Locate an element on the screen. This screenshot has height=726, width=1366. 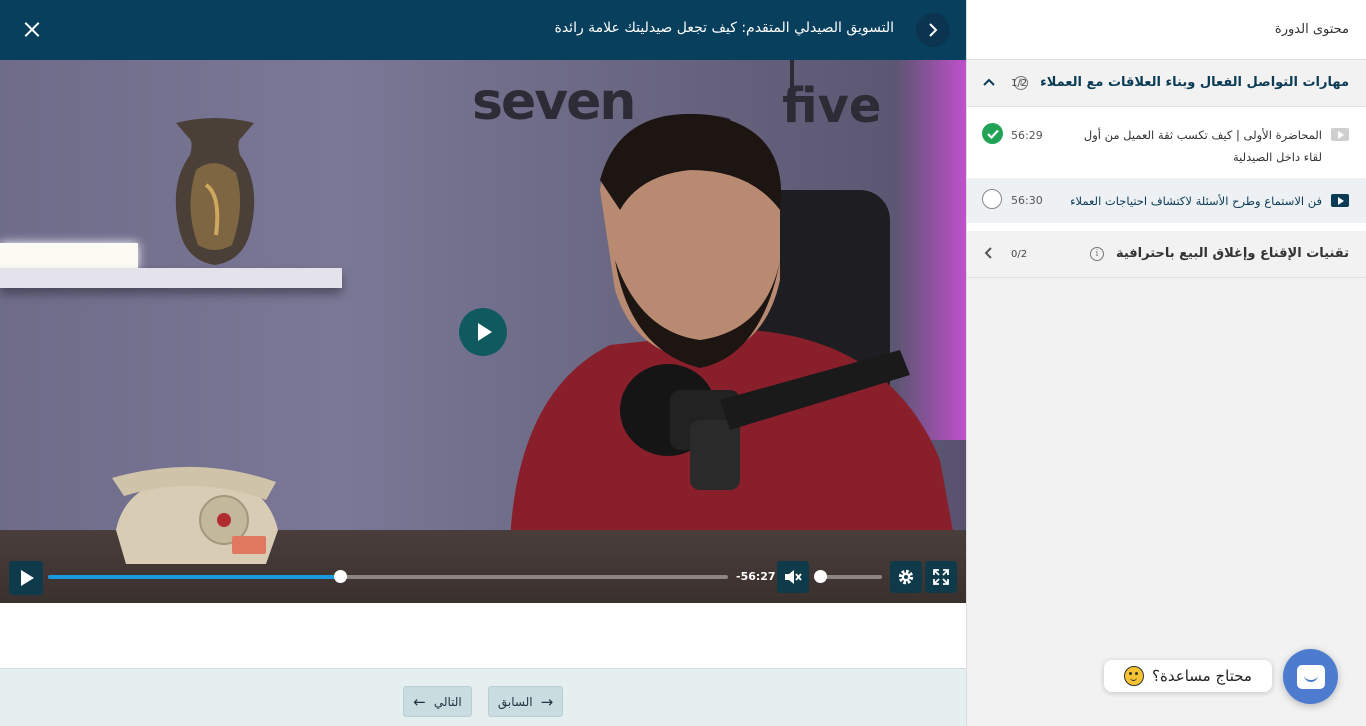
vase-image is located at coordinates (215, 191).